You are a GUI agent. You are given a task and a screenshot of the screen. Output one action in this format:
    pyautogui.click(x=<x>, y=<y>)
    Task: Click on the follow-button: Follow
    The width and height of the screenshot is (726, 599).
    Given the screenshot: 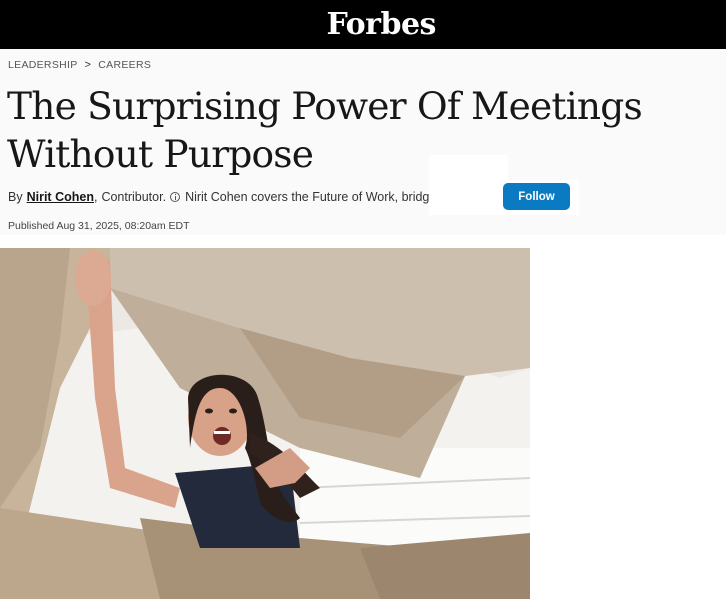 What is the action you would take?
    pyautogui.click(x=536, y=196)
    